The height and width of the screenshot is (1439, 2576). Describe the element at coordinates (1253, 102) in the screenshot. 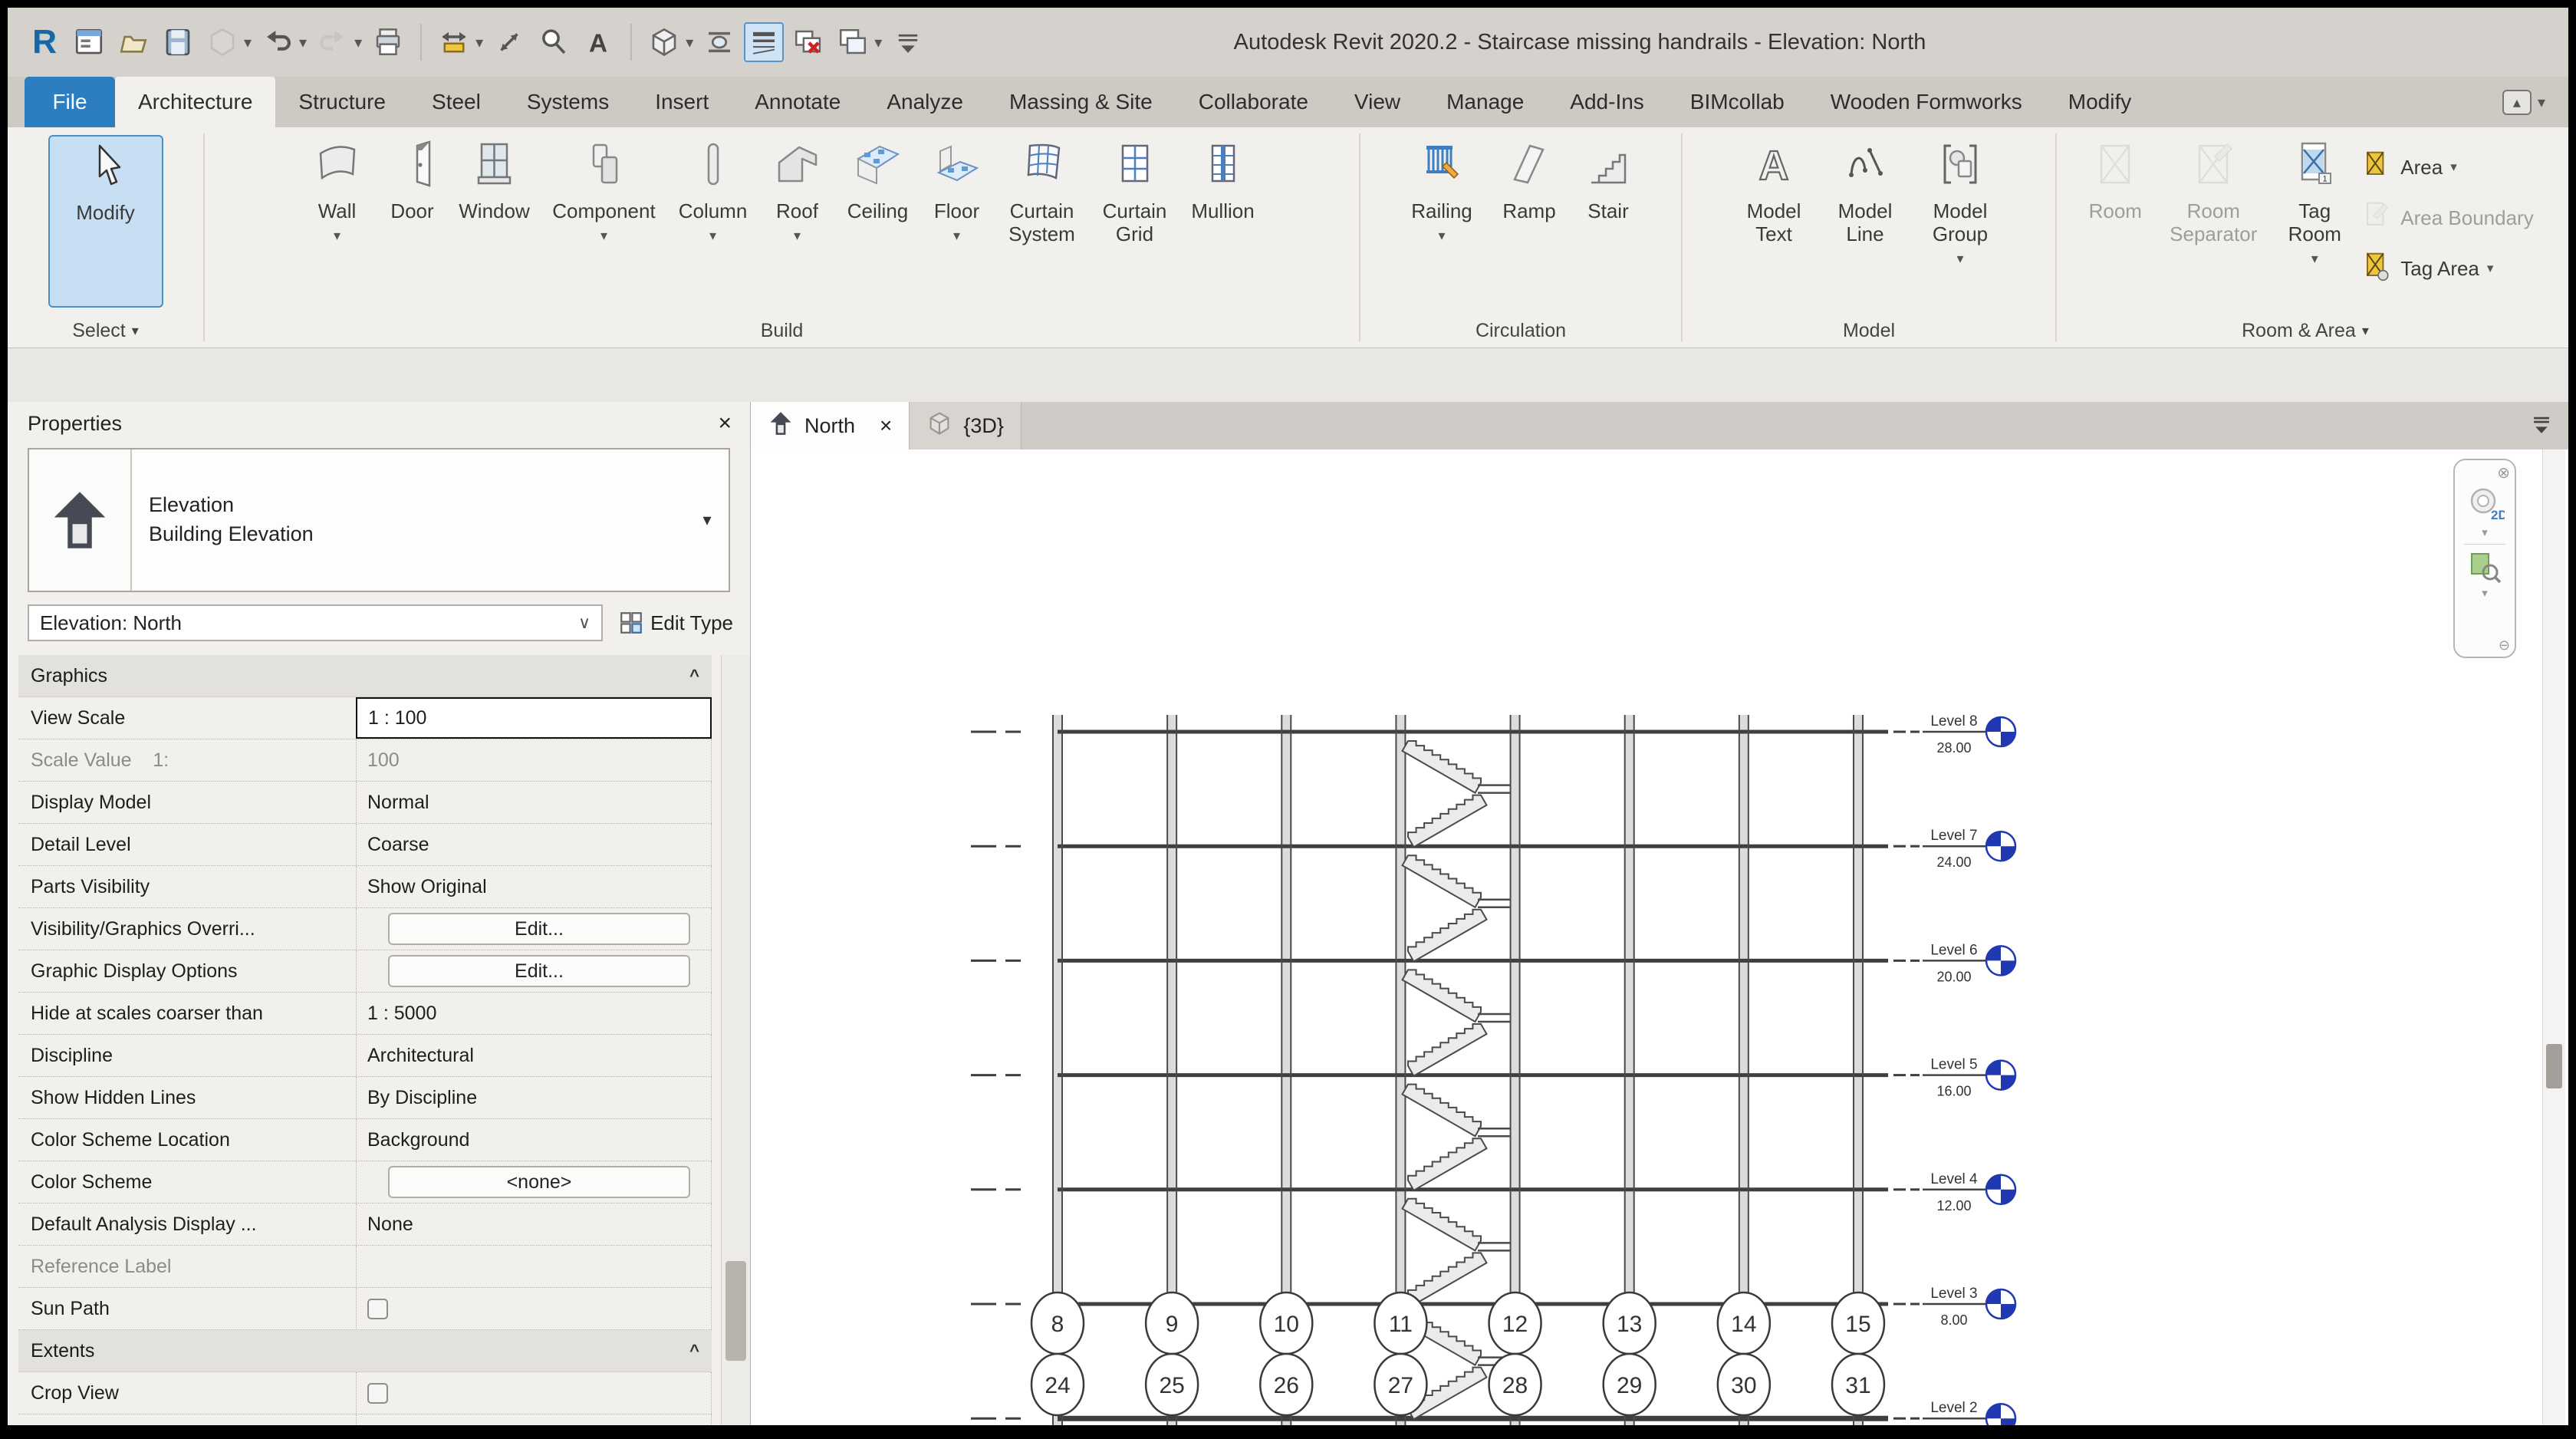

I see `tab-collaborate: Collaborate` at that location.